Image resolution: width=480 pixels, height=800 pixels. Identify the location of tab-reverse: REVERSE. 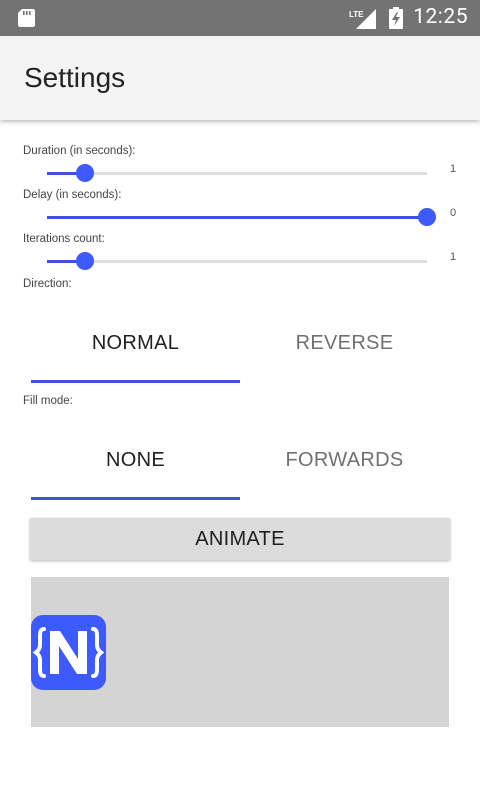
(344, 343).